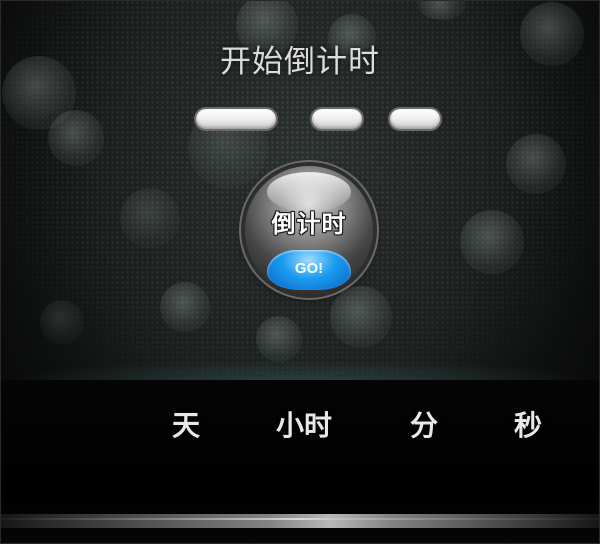  What do you see at coordinates (337, 119) in the screenshot?
I see `hours-input` at bounding box center [337, 119].